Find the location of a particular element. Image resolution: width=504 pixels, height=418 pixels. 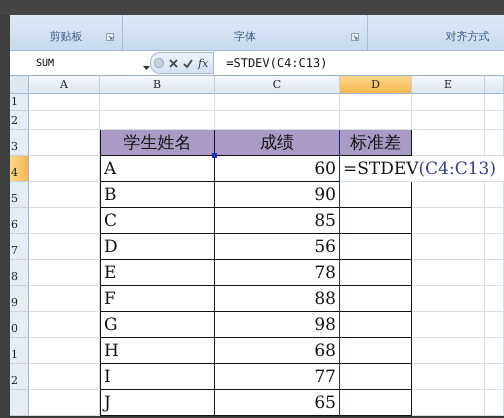

column-header: E is located at coordinates (448, 85).